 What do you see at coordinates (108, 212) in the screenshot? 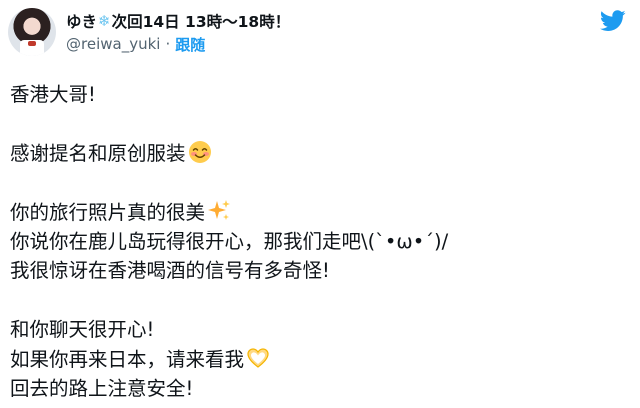
I see `line-text: 你的旅行照片真的很美` at bounding box center [108, 212].